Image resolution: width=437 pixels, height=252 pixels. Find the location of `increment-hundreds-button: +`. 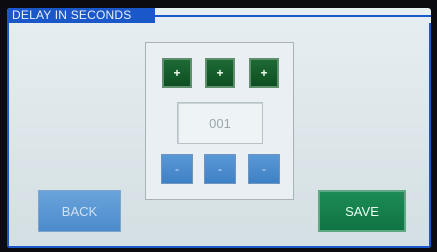

increment-hundreds-button: + is located at coordinates (177, 73).